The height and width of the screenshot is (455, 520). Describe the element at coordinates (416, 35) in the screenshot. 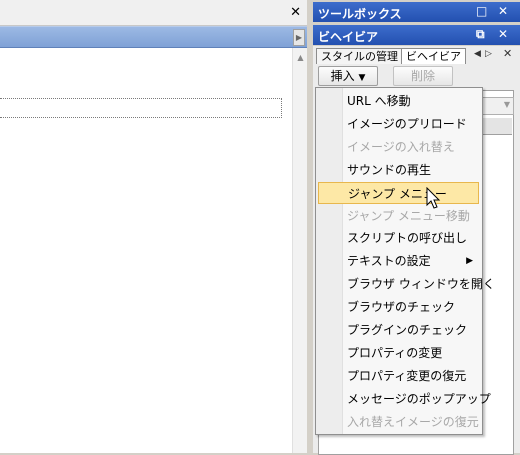

I see `behavior-titlebar: ビヘイビア ⧉ ✕` at that location.